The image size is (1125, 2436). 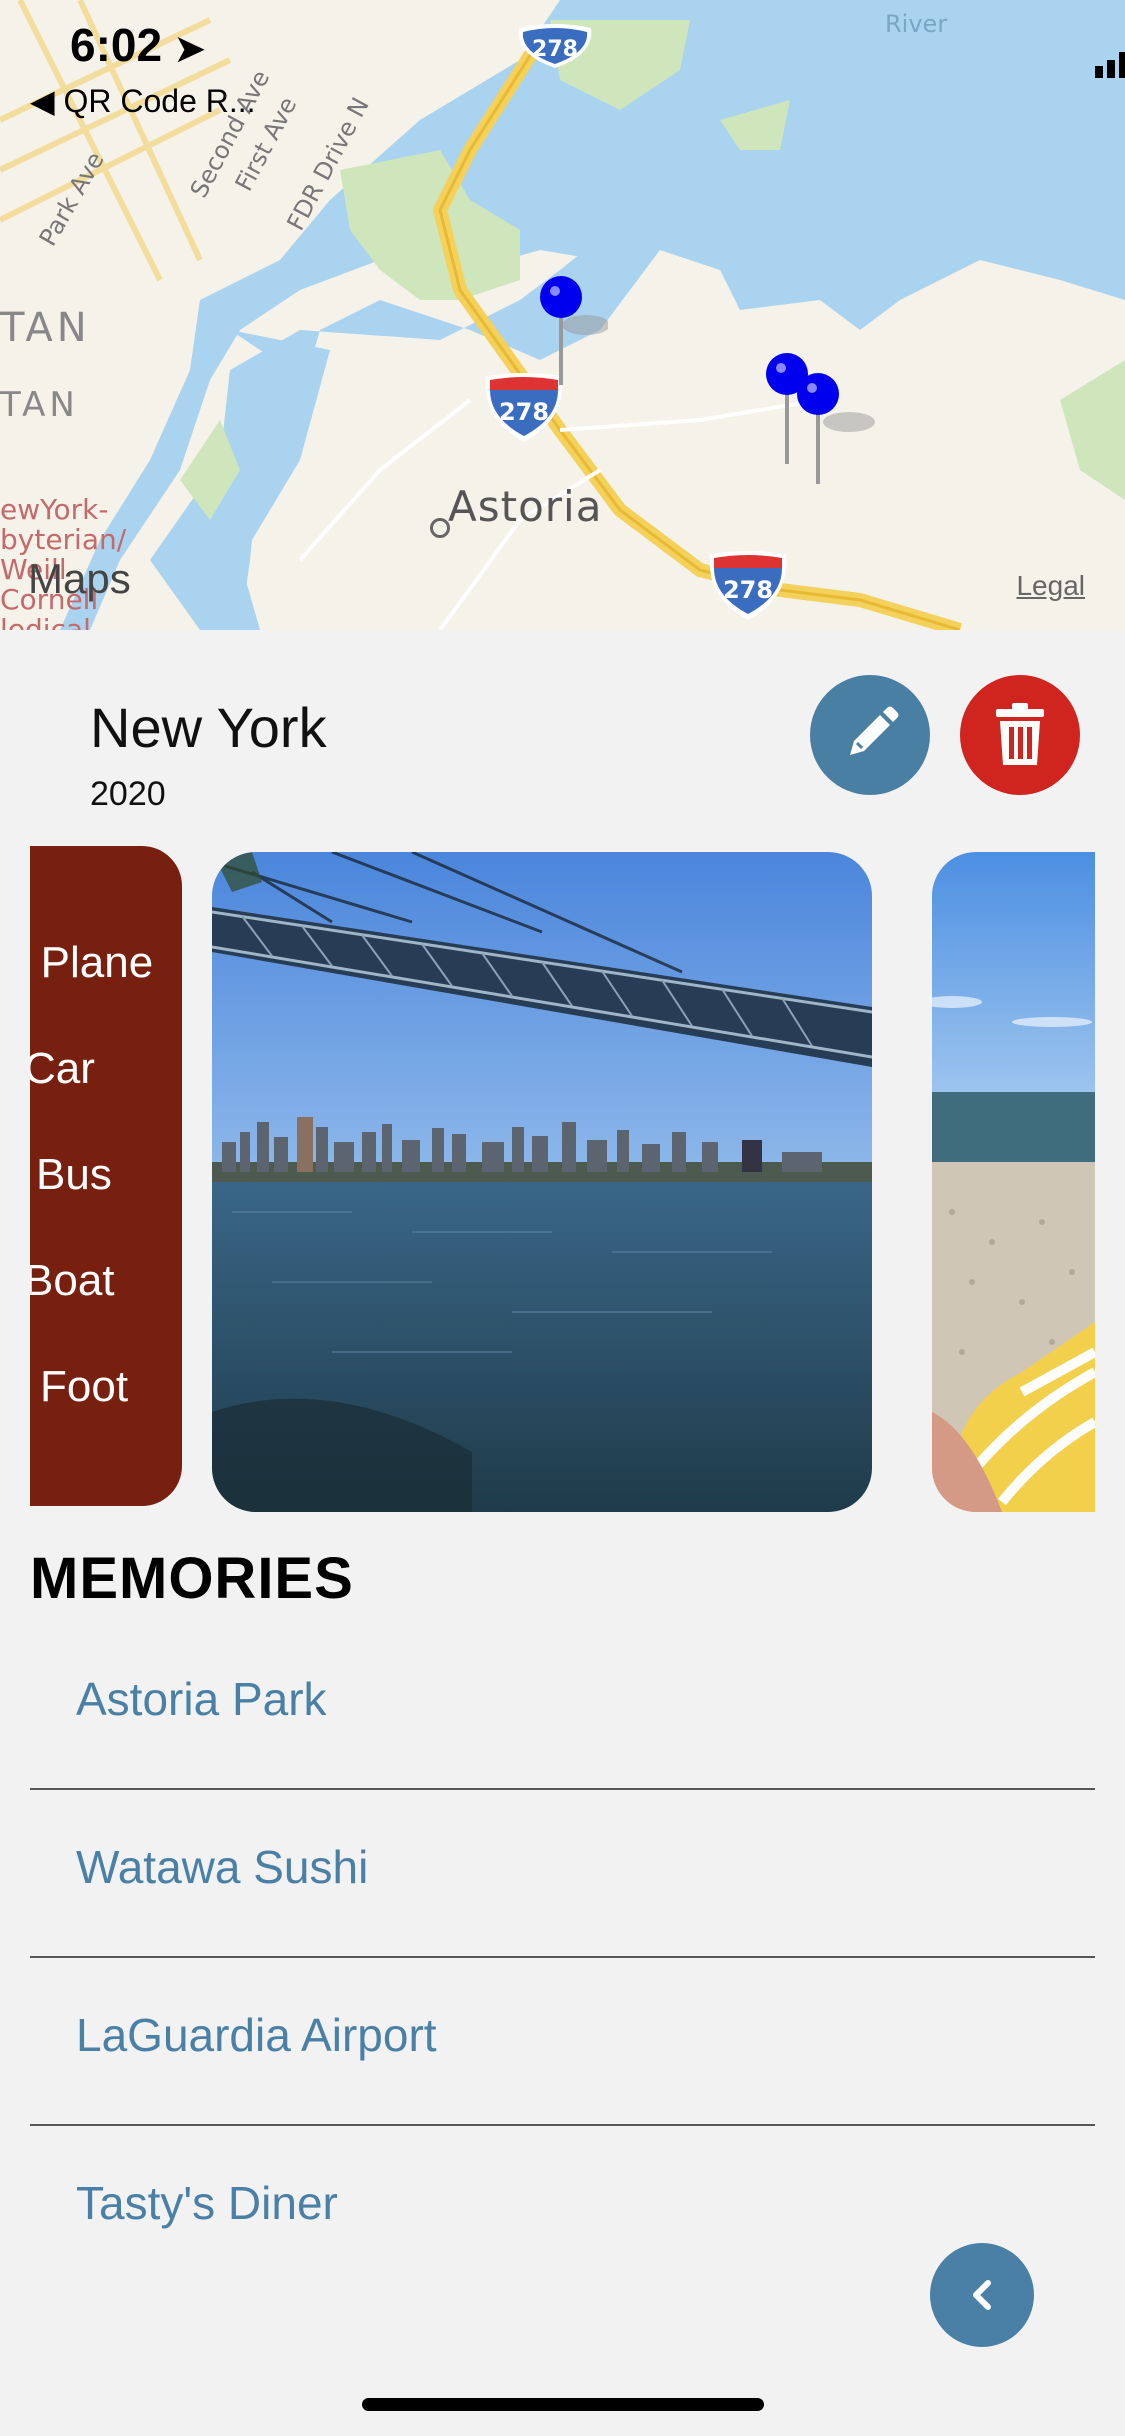 What do you see at coordinates (92, 963) in the screenshot?
I see `transport-item-plane: • Plane` at bounding box center [92, 963].